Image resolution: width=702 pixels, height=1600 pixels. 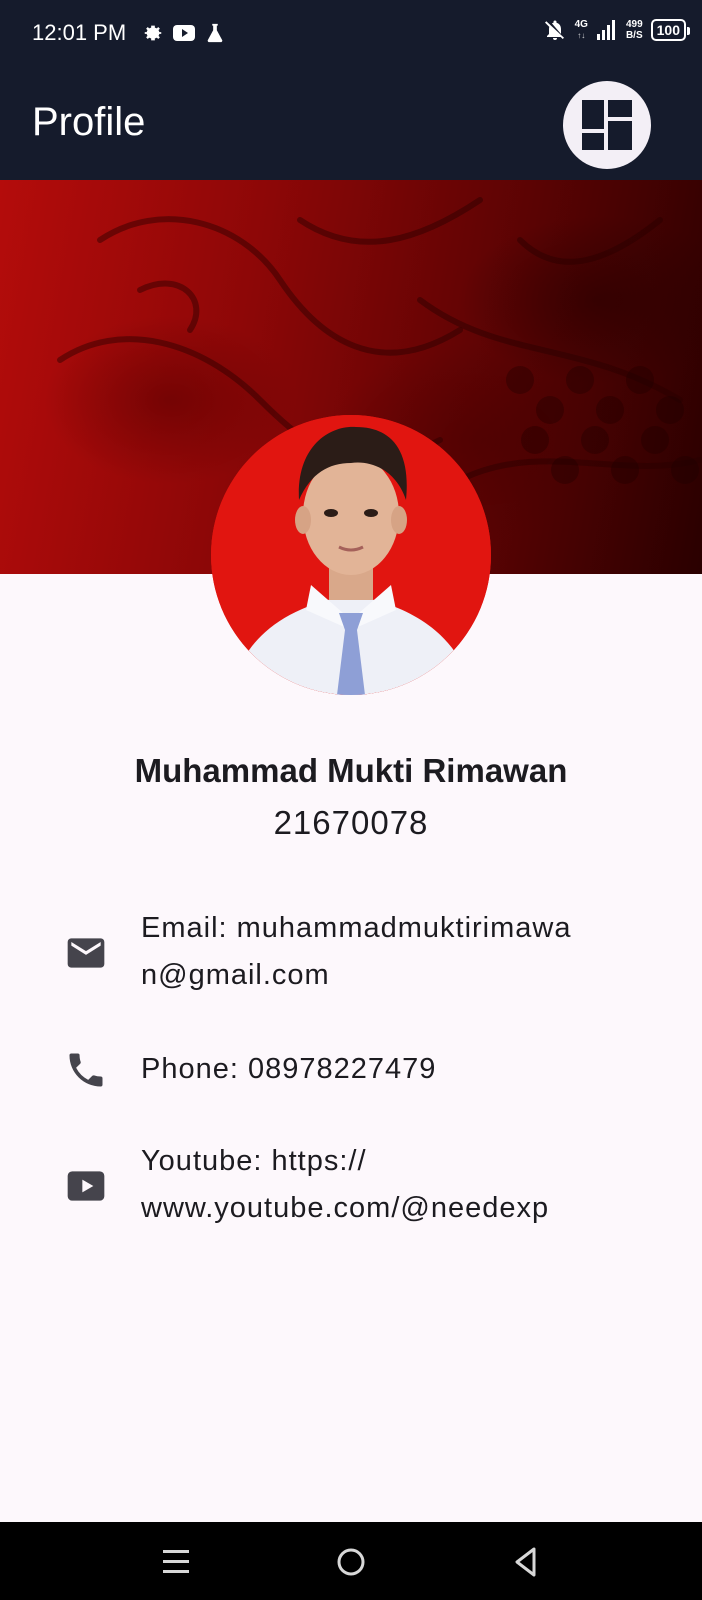 I want to click on app-bar: Profile, so click(x=351, y=126).